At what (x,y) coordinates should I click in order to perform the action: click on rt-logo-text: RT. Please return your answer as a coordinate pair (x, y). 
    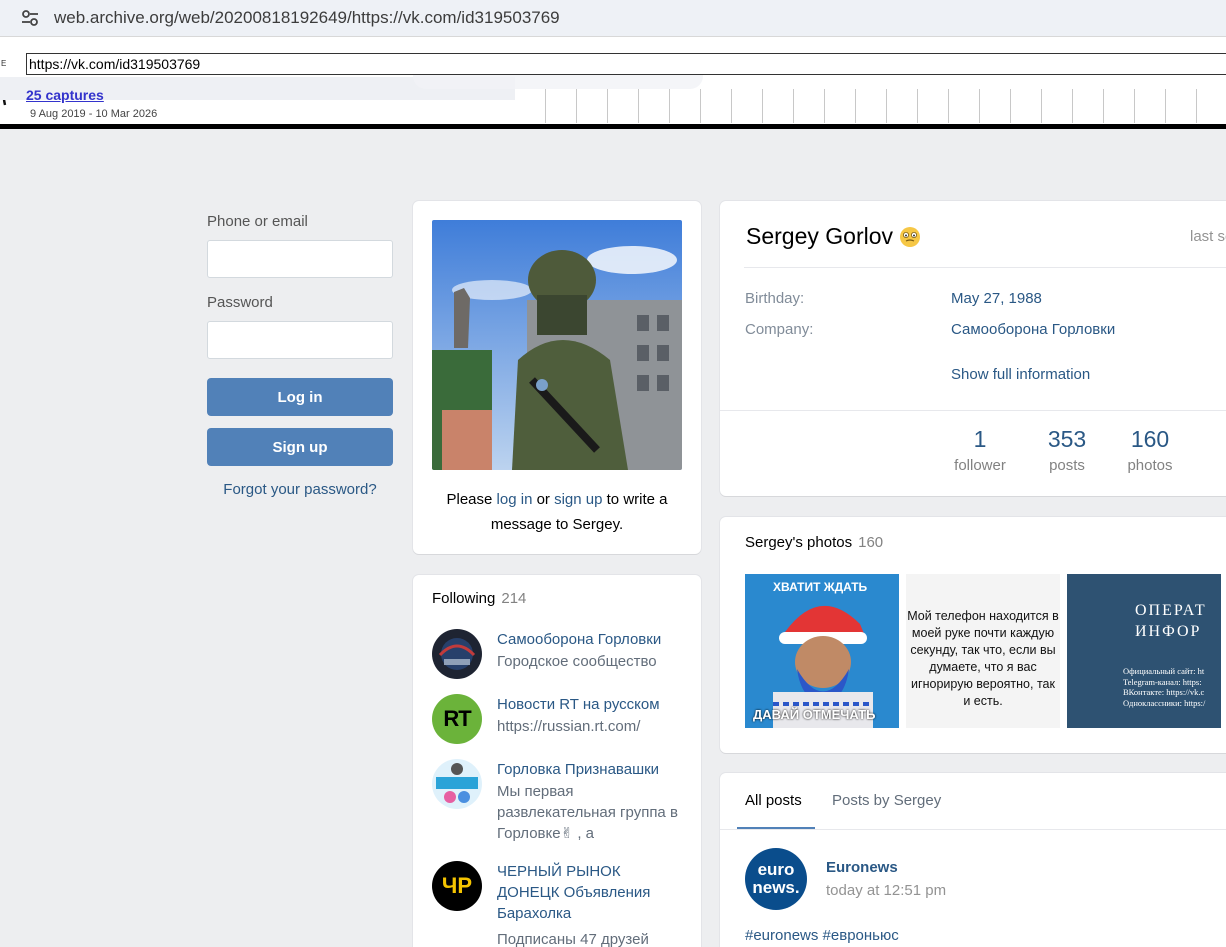
    Looking at the image, I should click on (457, 718).